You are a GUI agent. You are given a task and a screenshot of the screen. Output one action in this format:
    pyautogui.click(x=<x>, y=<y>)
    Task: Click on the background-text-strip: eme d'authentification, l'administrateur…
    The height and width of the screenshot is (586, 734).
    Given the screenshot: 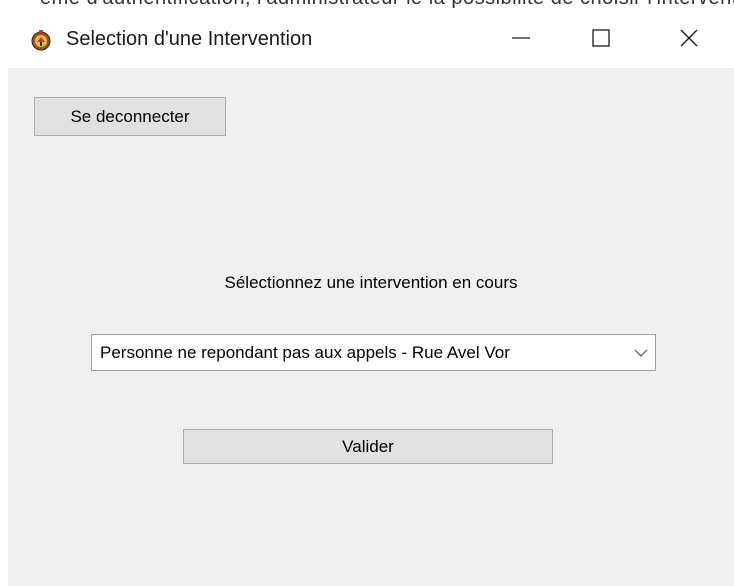 What is the action you would take?
    pyautogui.click(x=367, y=6)
    